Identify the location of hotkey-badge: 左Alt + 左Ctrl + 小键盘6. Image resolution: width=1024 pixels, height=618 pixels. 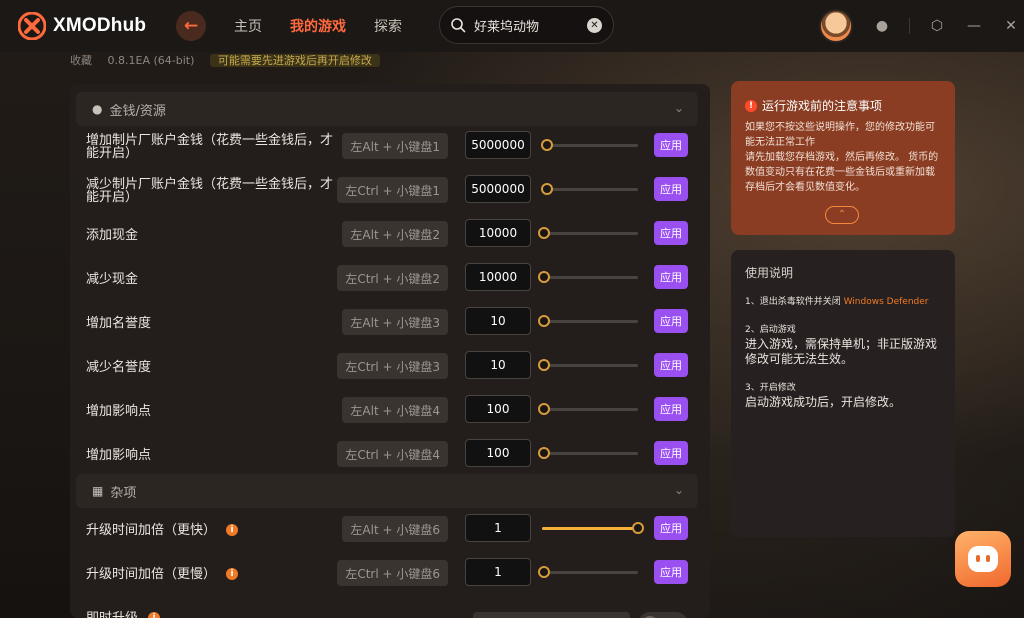
(551, 615).